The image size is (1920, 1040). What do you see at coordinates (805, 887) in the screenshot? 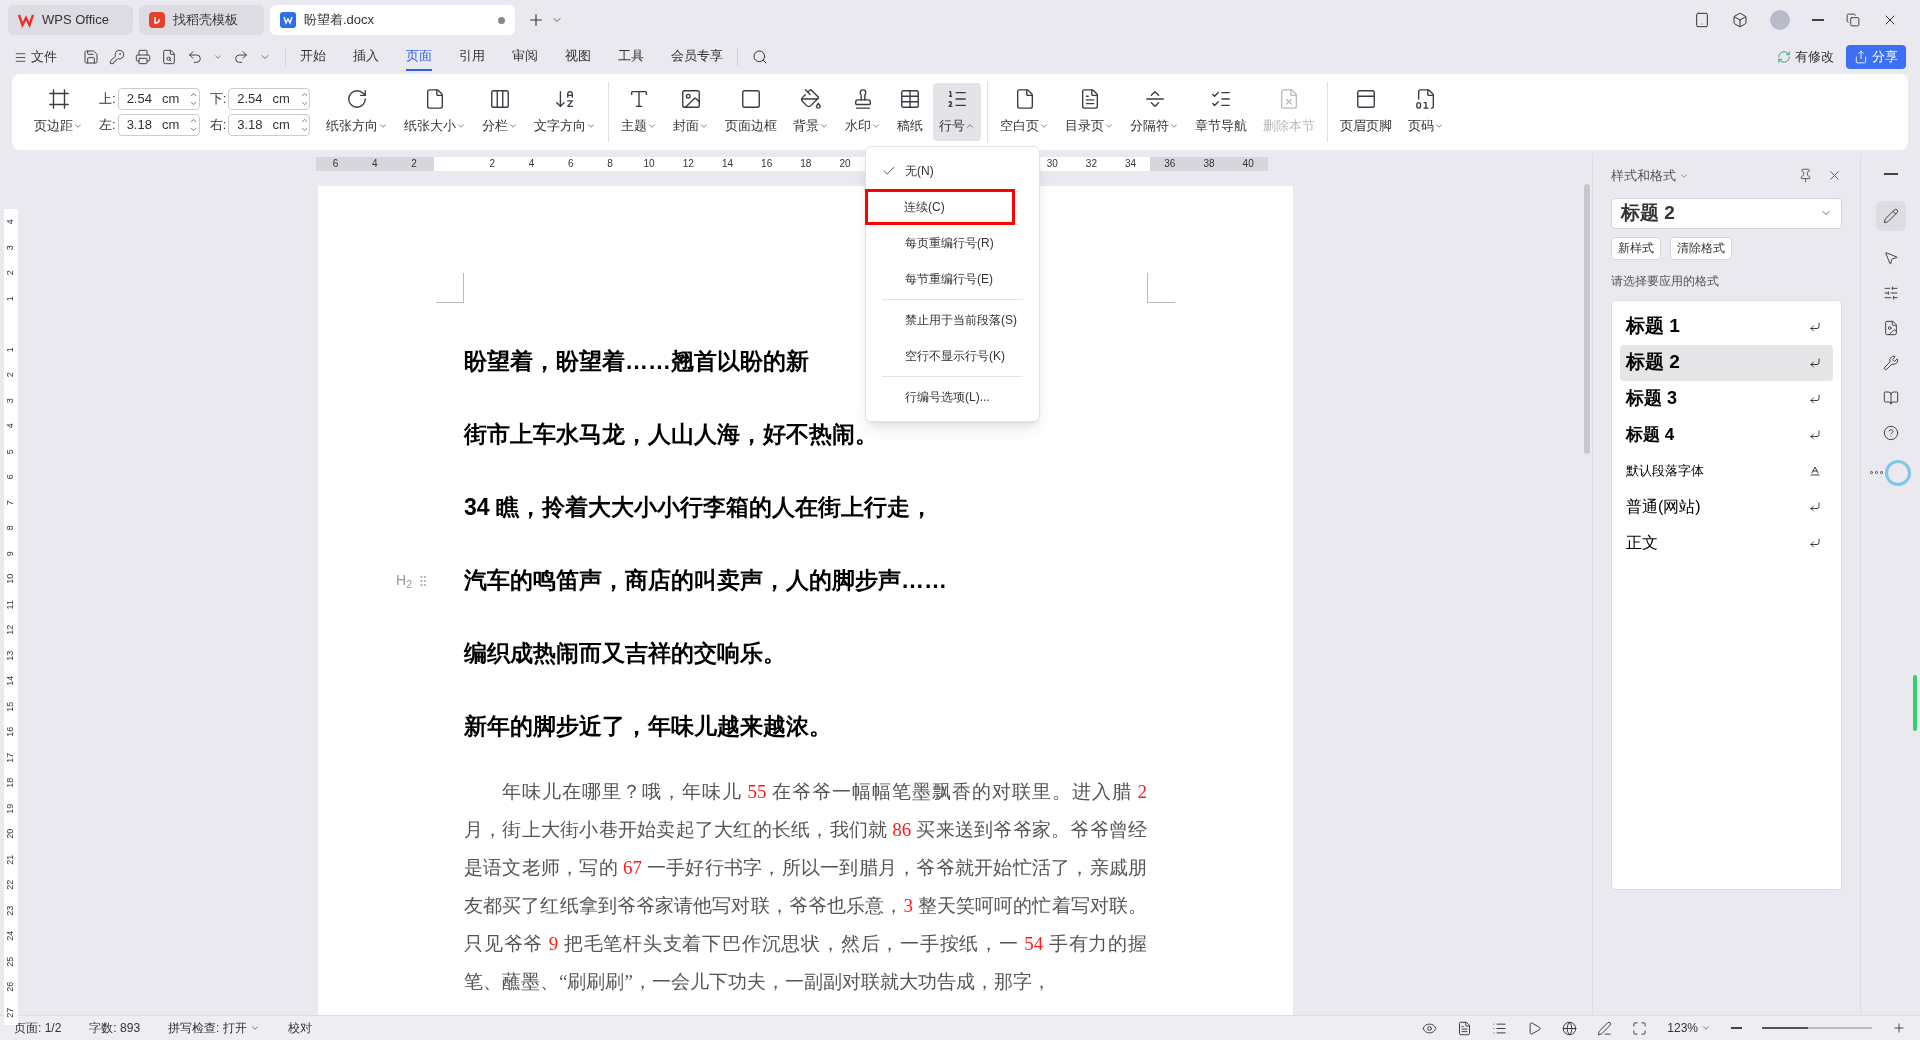
I see `body-paragraph: 年味儿在哪里？哦，年味儿 55 在爷爷一幅幅笔墨飘香的对联里。进入腊 2 月，街上大街小巷开始卖起了大红的长纸，我们就 86 买来送到爷爷家。爷爷曾经是语文老师，写的 67 一手好行书字，所以一到腊月，爷爷就开始忙活了，亲戚朋友都买了红纸拿到爷爷家请他写对联，爷爷也乐意，3 整天笑呵呵的忙着写对联。只见爷爷 9 把毛笔杆头支着下巴作沉思状，然后，一手按纸，一 54 手有力的握笔、蘸墨、“刷刷刷”，一会儿下功夫，一副副对联就大功告成，那字，` at bounding box center [805, 887].